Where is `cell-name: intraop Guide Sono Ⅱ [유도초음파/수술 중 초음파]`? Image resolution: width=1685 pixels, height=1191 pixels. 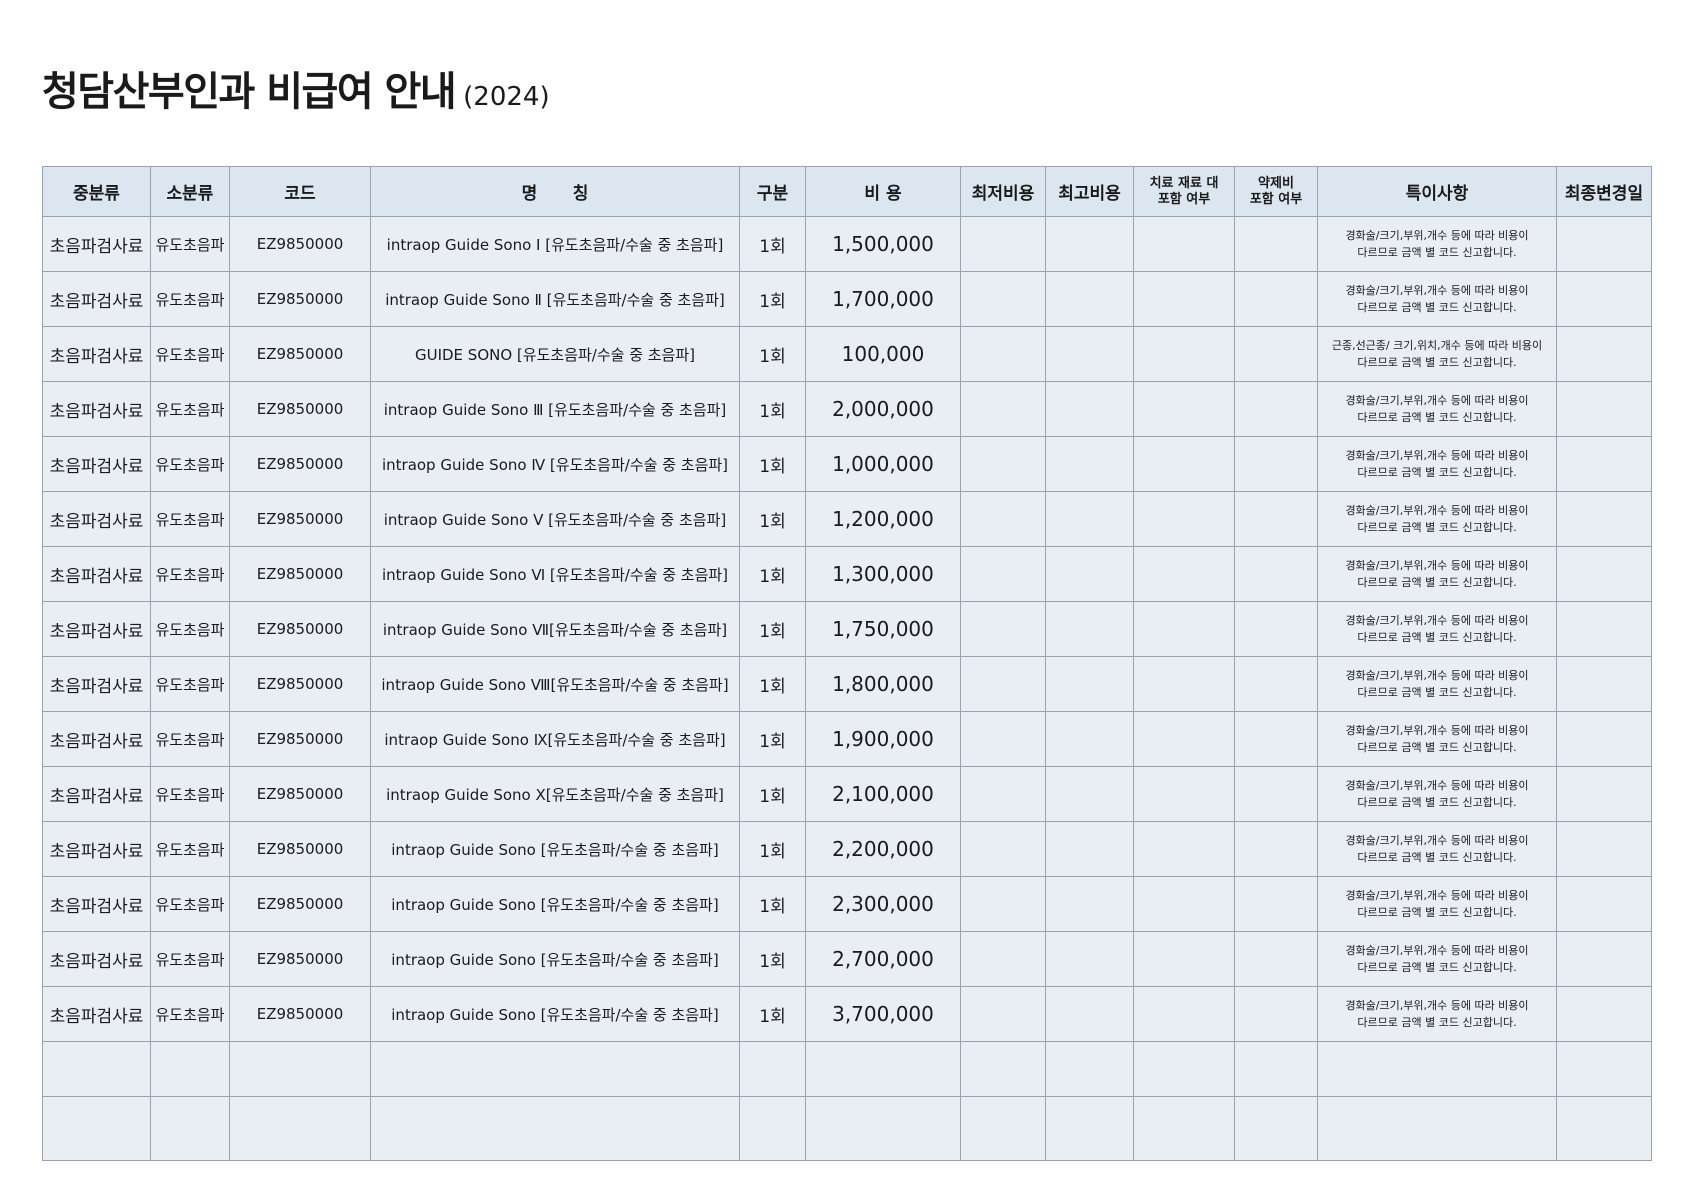
cell-name: intraop Guide Sono Ⅱ [유도초음파/수술 중 초음파] is located at coordinates (555, 299).